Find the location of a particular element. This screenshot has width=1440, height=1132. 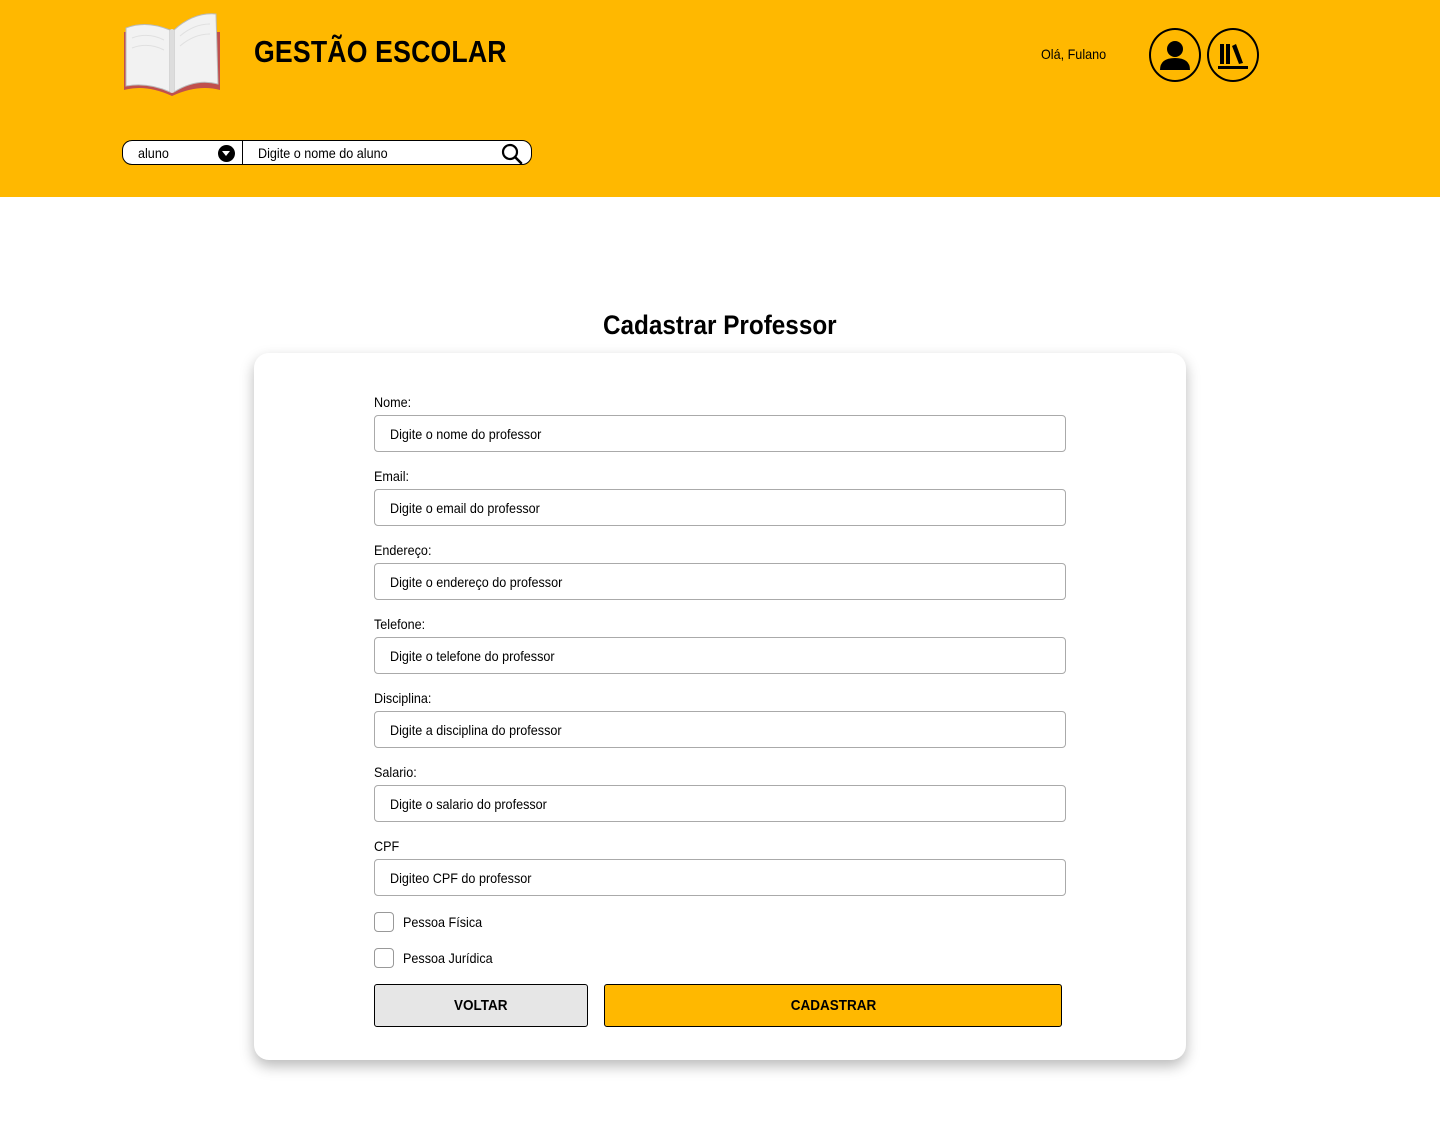

pessoa-juridica-label: Pessoa Jurídica is located at coordinates (448, 958).